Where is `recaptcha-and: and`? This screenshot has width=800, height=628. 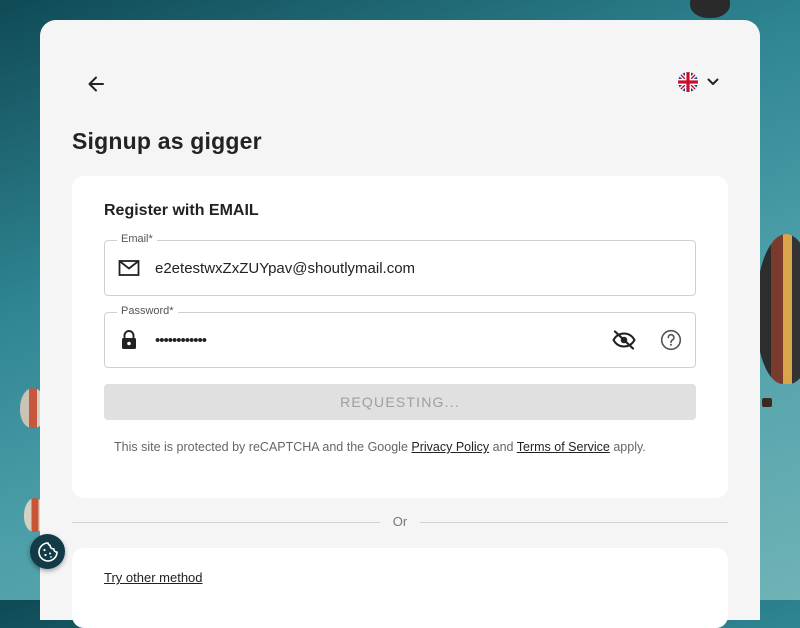 recaptcha-and: and is located at coordinates (503, 447).